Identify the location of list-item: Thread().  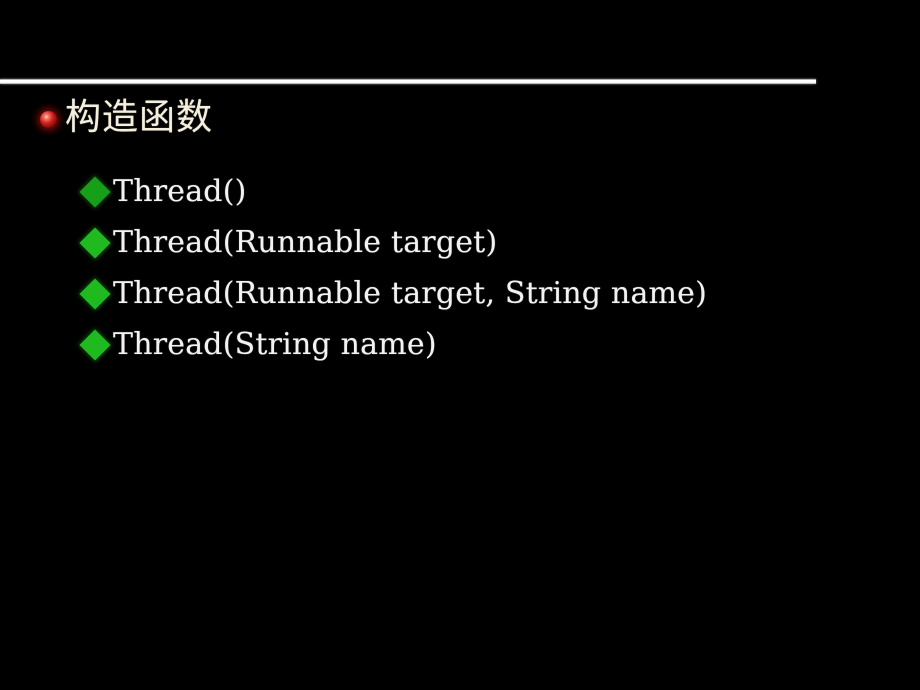
(393, 191).